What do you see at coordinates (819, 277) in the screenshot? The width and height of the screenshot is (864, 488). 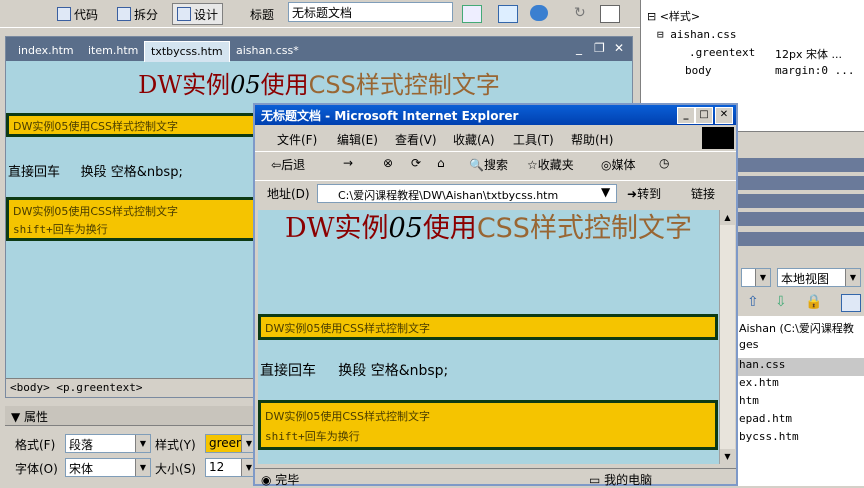 I see `view-select: 本地视图` at bounding box center [819, 277].